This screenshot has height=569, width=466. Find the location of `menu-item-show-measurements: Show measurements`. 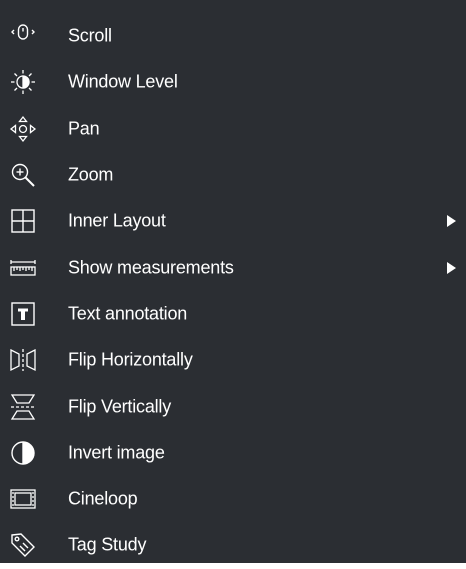

menu-item-show-measurements: Show measurements is located at coordinates (233, 267).